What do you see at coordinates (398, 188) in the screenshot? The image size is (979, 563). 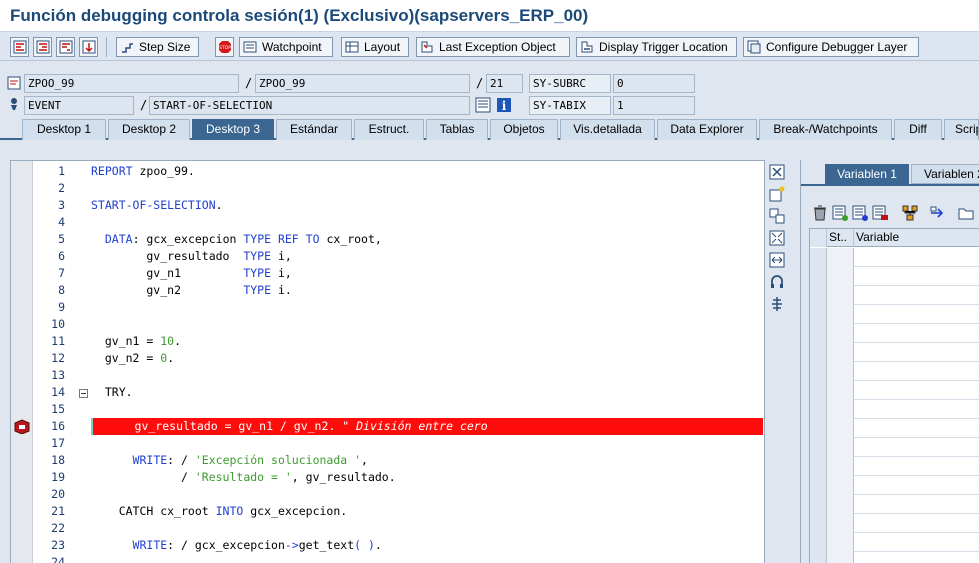 I see `code-line: 2` at bounding box center [398, 188].